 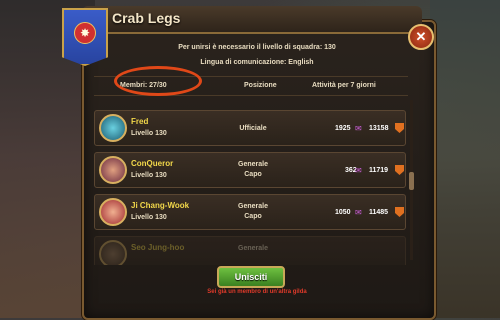 I want to click on activity-value-b: 11485, so click(x=379, y=212).